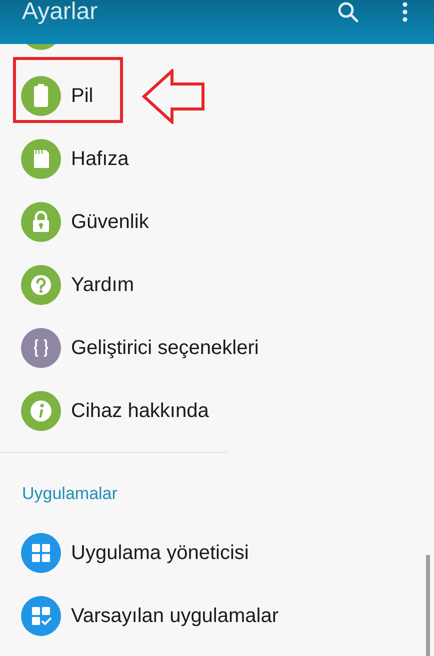  Describe the element at coordinates (217, 284) in the screenshot. I see `settings-item: Yardım` at that location.